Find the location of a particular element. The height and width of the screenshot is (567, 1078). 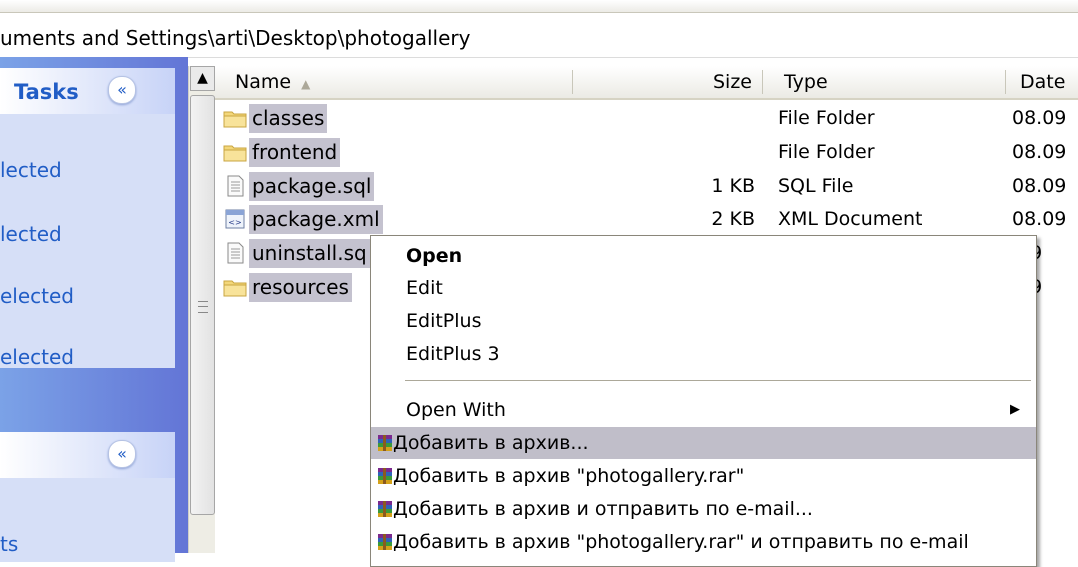

column-name-label: Name is located at coordinates (263, 82).